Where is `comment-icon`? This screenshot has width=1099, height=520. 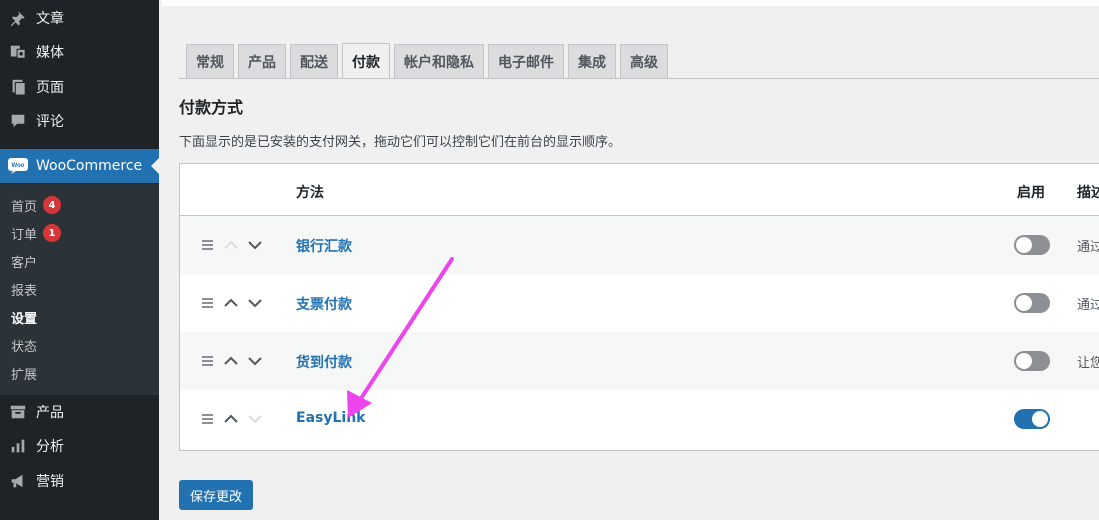
comment-icon is located at coordinates (18, 121).